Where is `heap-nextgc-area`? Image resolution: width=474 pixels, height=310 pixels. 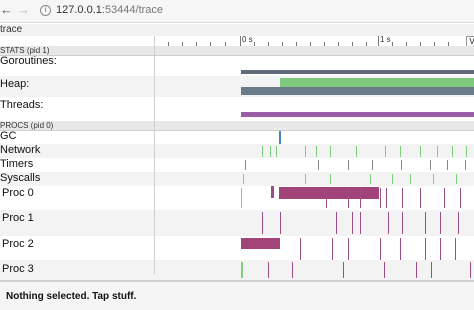
heap-nextgc-area is located at coordinates (357, 91).